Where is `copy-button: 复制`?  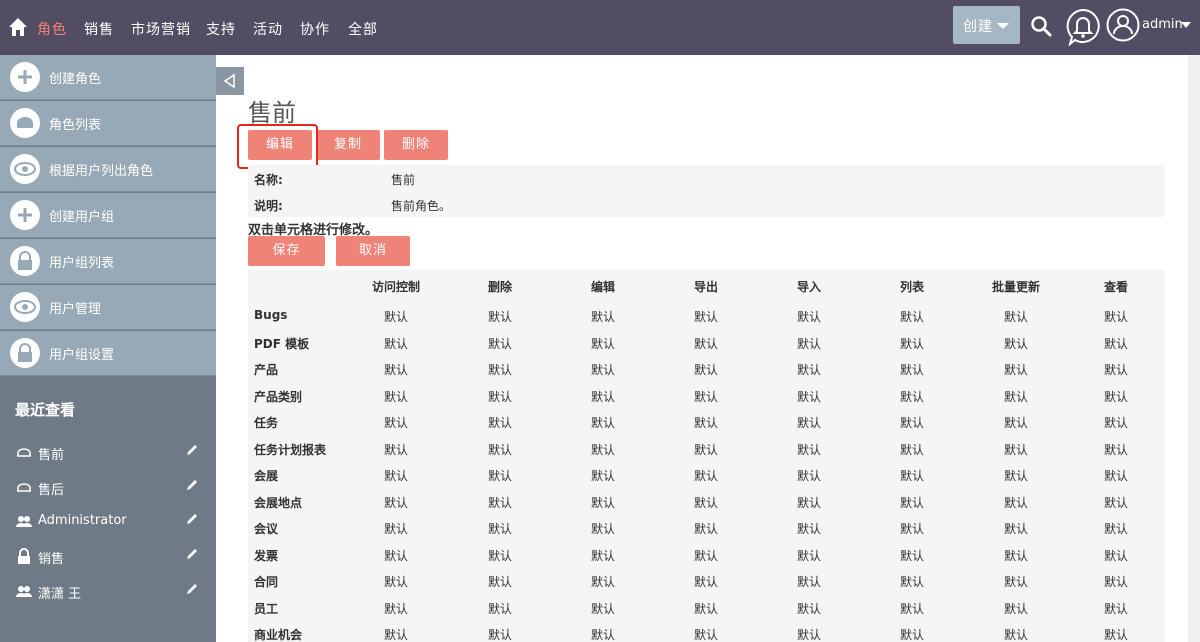
copy-button: 复制 is located at coordinates (348, 145).